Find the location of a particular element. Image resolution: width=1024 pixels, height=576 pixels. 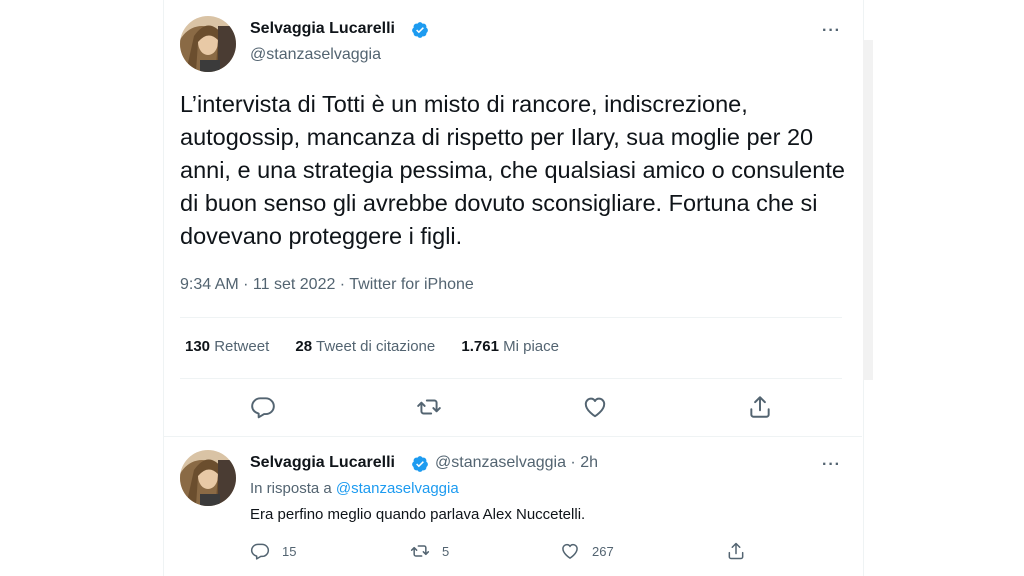

reply-share-button is located at coordinates (742, 551).